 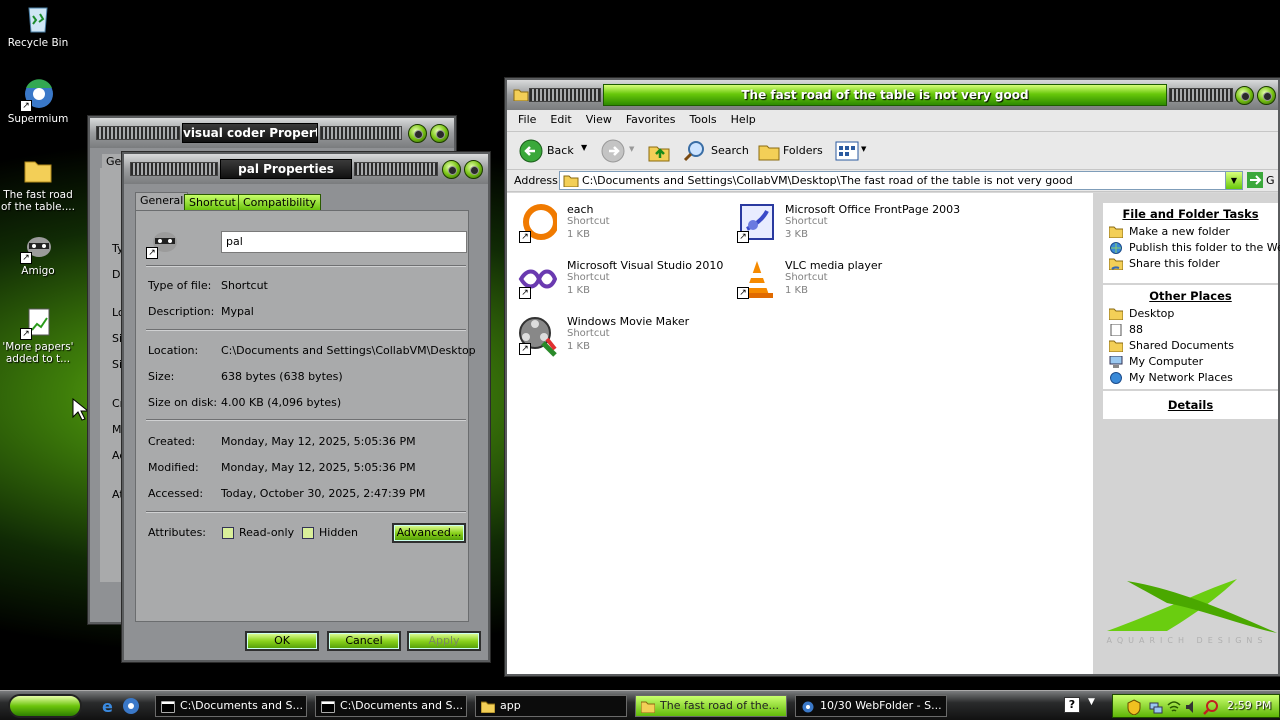 I want to click on menu-favorites: Favorites, so click(x=651, y=119).